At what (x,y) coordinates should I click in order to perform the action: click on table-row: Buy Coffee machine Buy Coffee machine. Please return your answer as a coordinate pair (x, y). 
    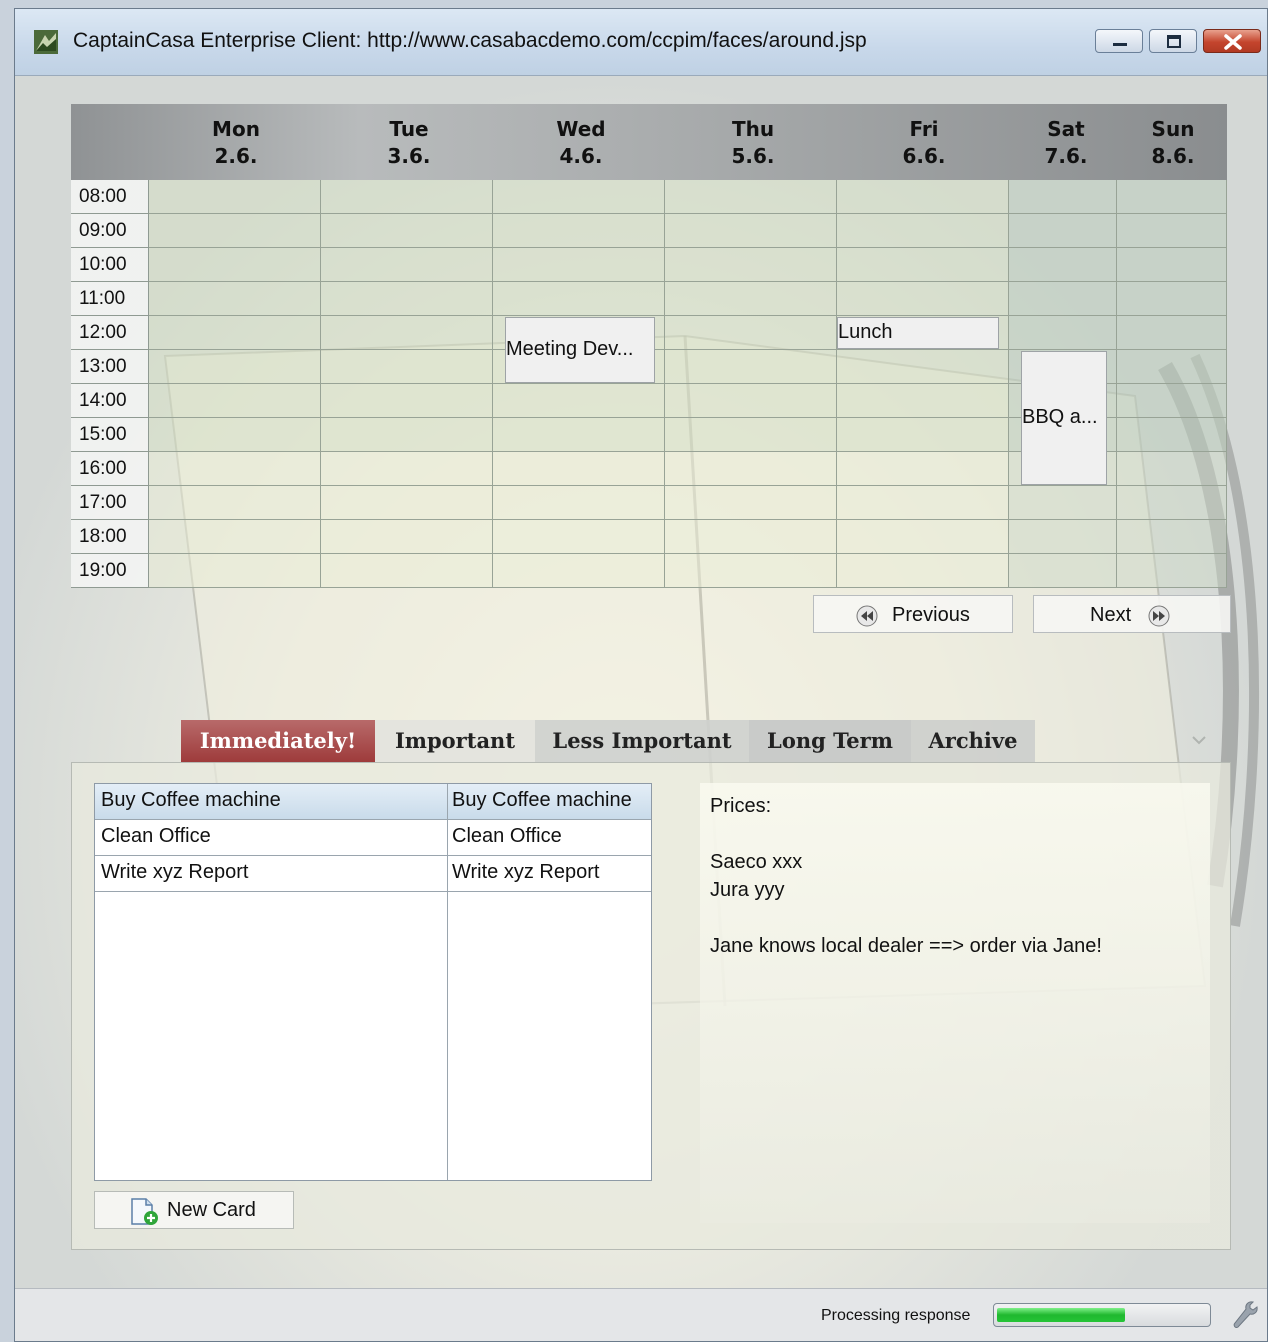
    Looking at the image, I should click on (373, 802).